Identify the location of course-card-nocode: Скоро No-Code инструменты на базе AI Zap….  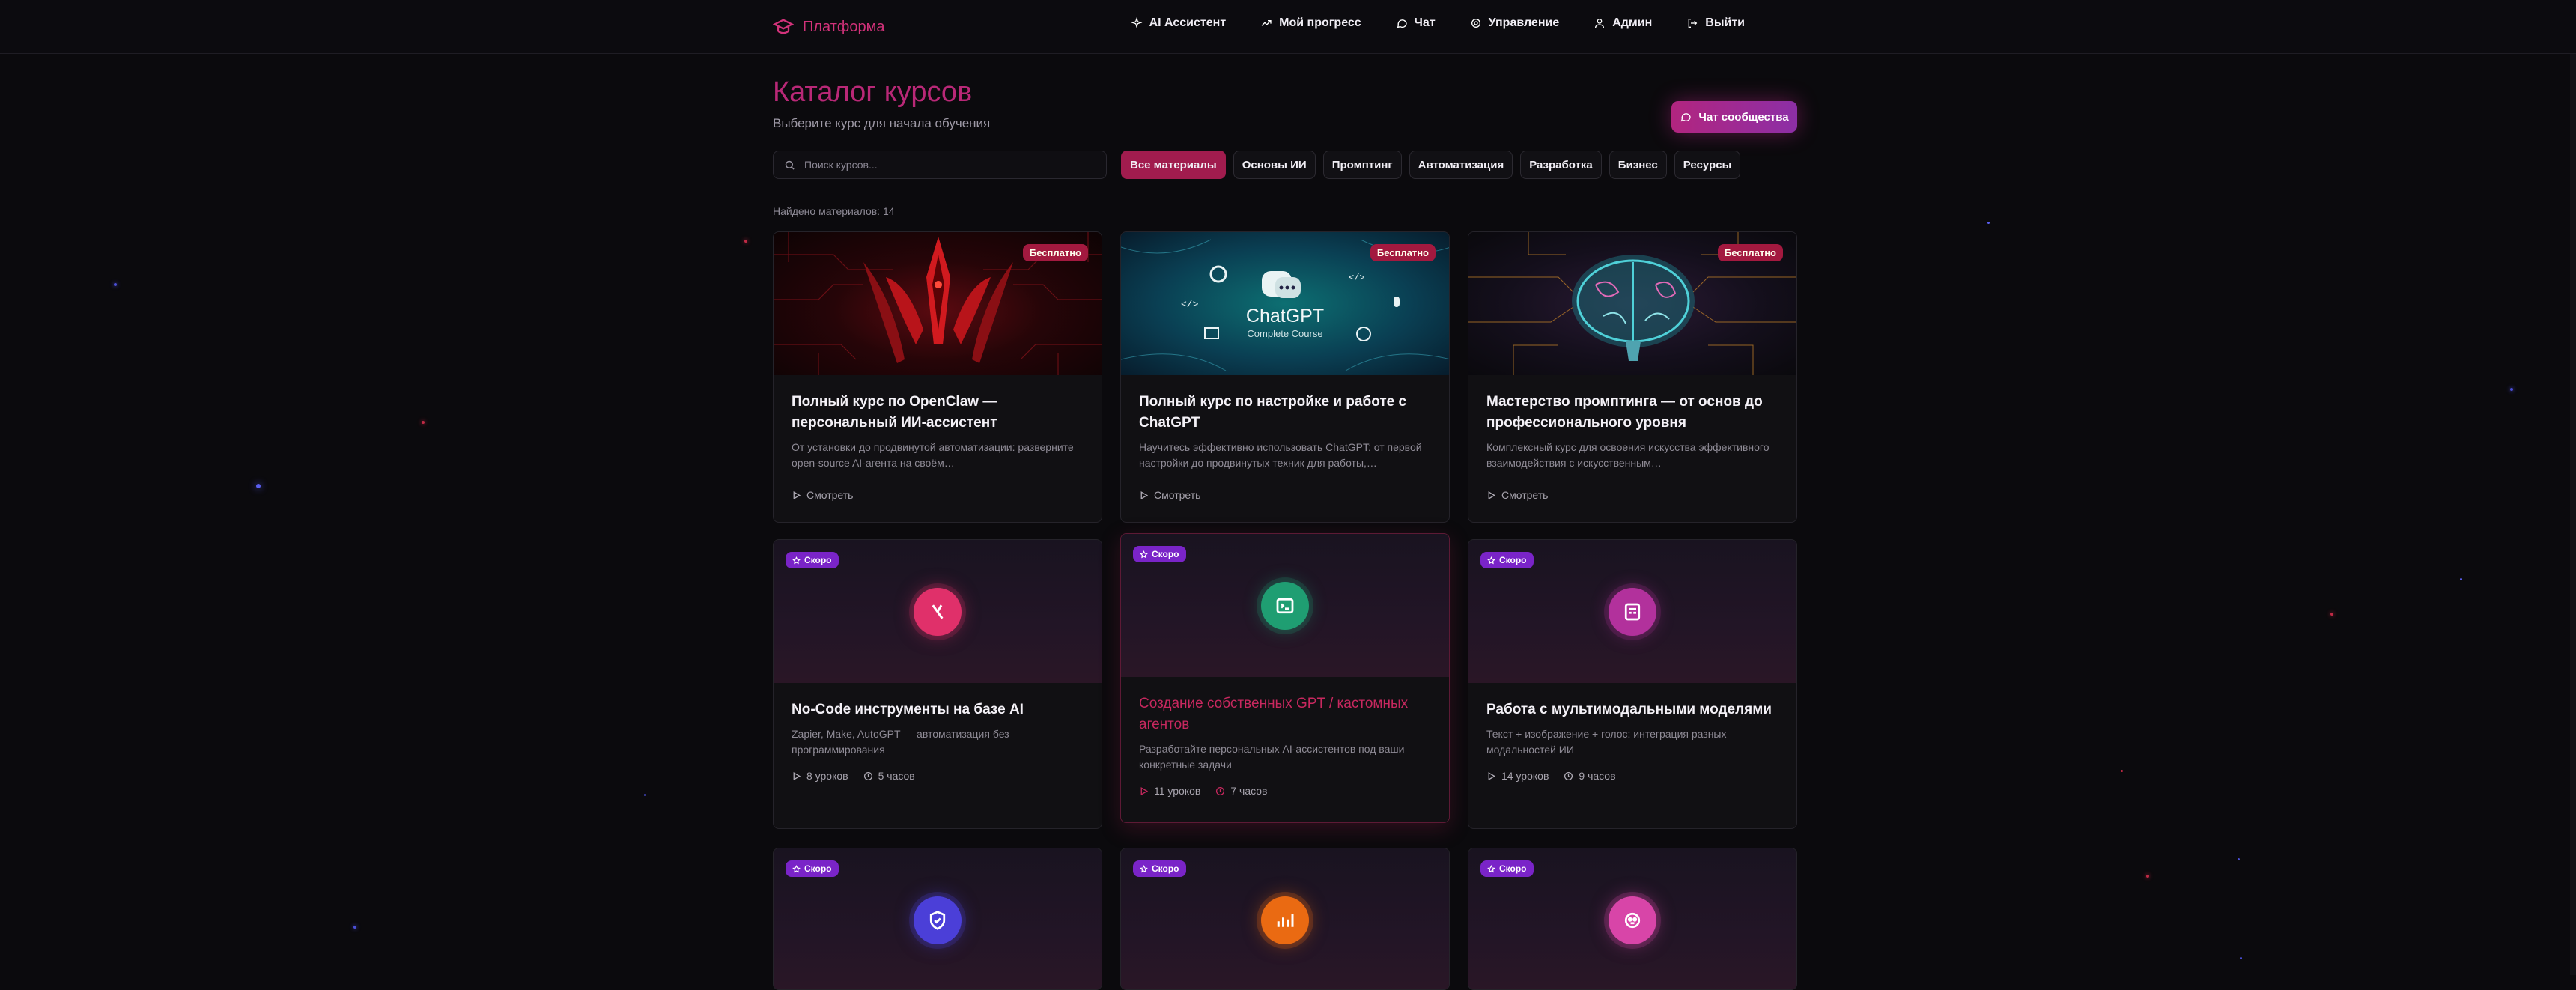
(937, 684).